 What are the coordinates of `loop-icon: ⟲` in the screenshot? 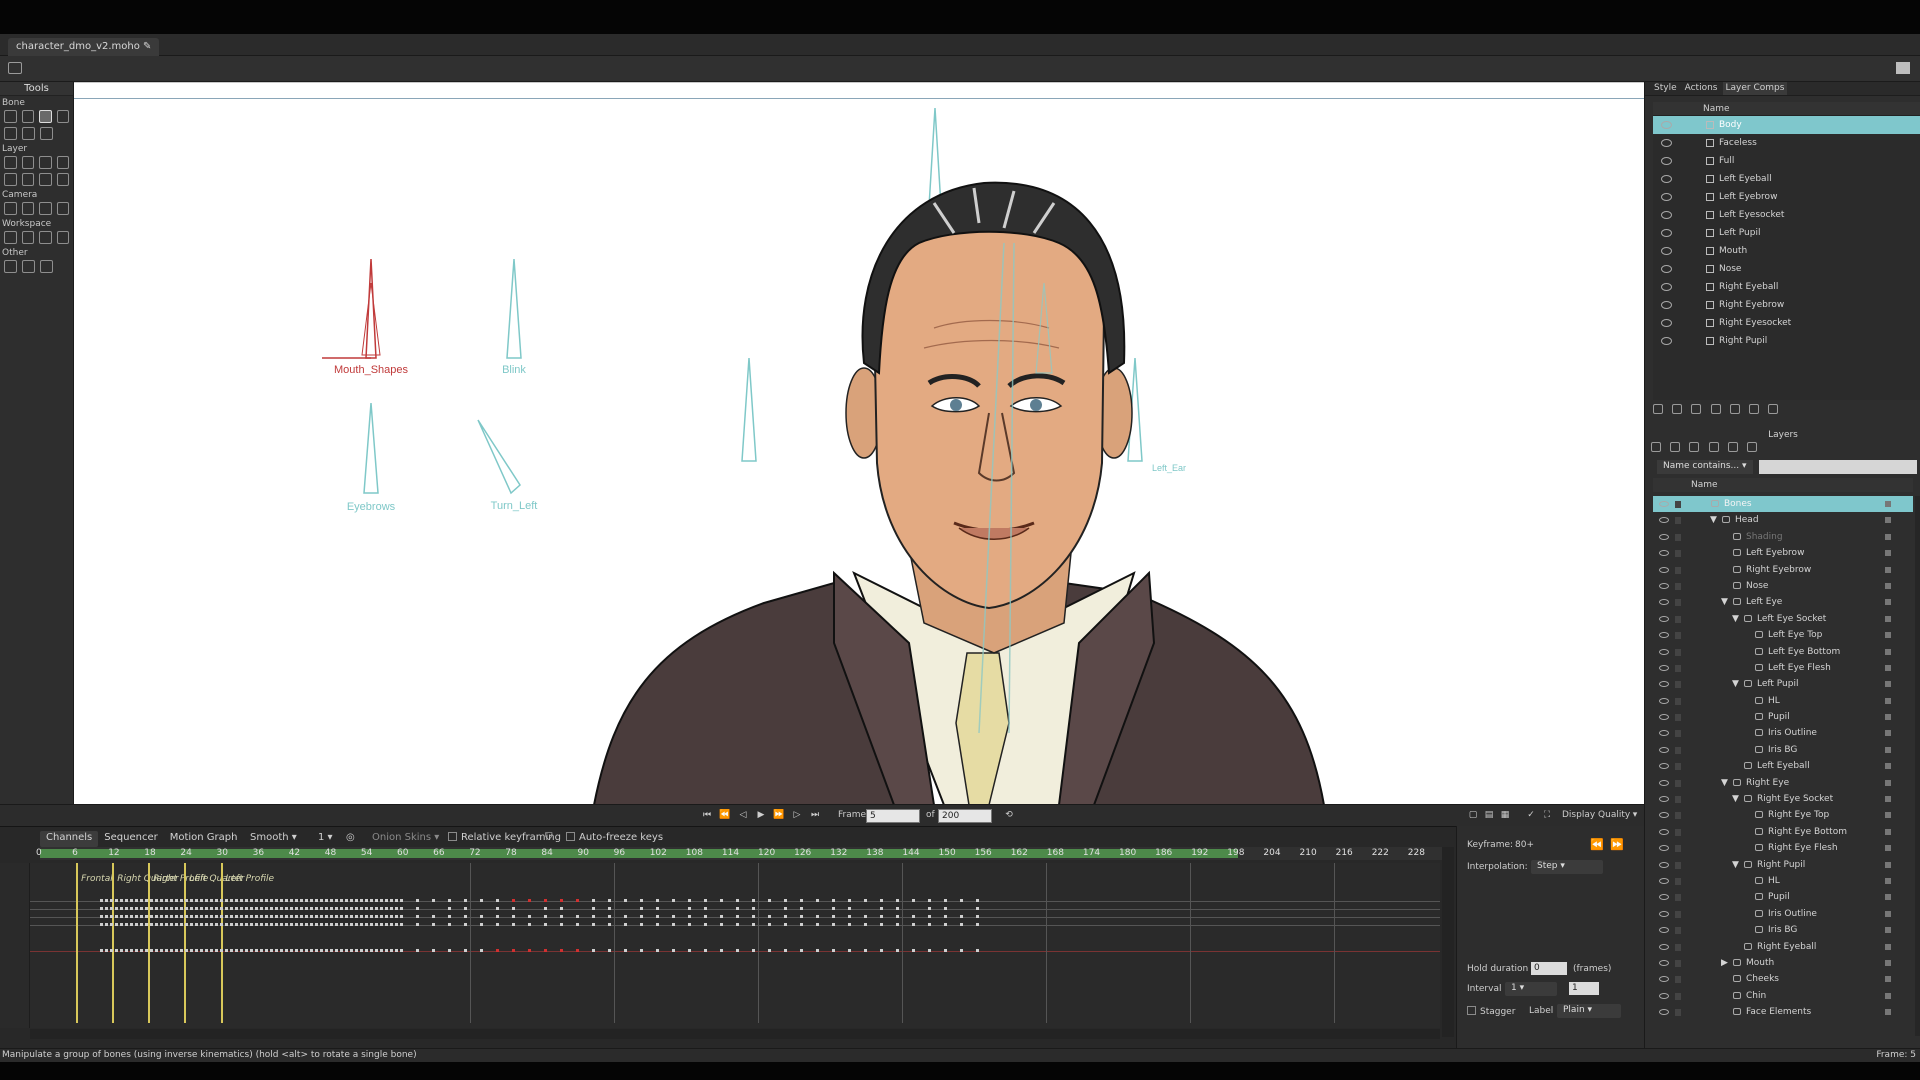 It's located at (1009, 815).